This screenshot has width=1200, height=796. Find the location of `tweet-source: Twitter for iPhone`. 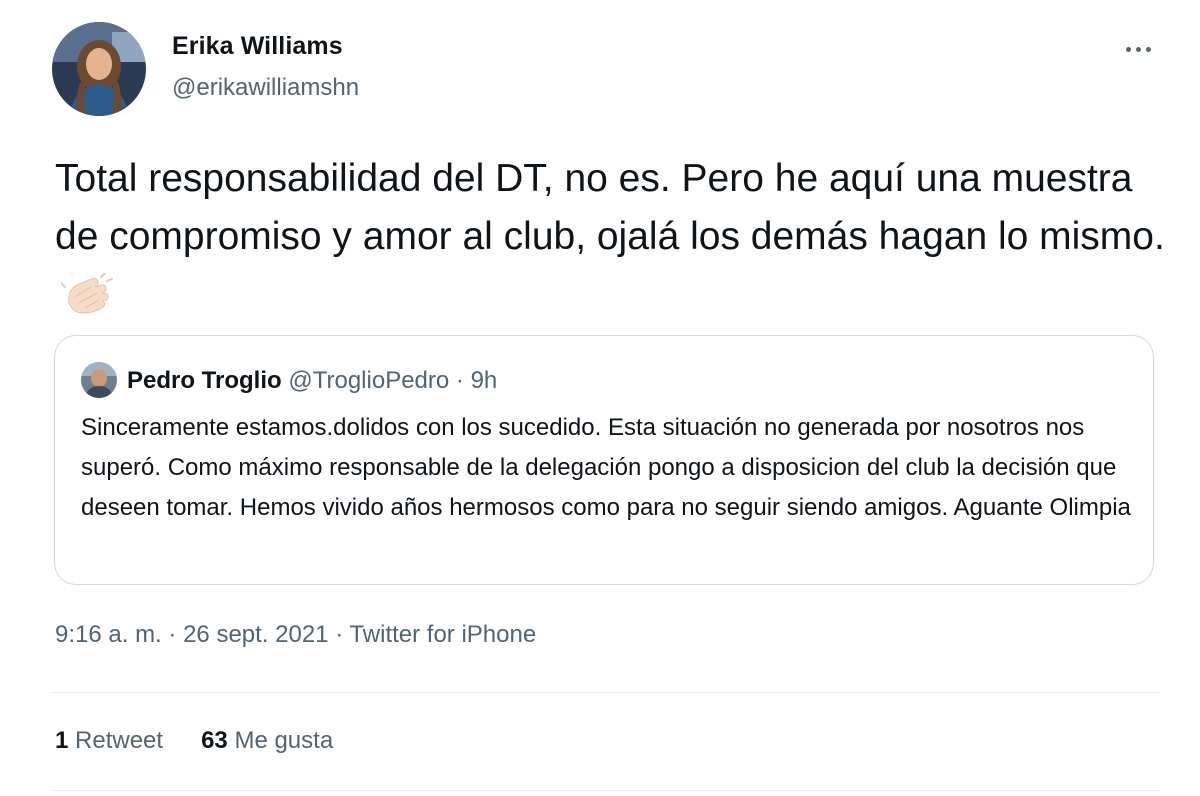

tweet-source: Twitter for iPhone is located at coordinates (442, 634).